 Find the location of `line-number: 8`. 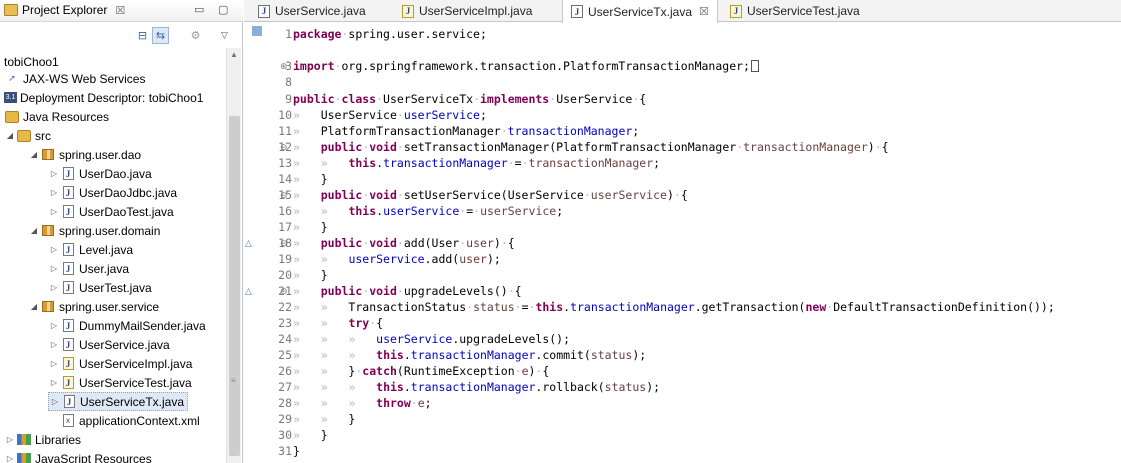

line-number: 8 is located at coordinates (288, 82).